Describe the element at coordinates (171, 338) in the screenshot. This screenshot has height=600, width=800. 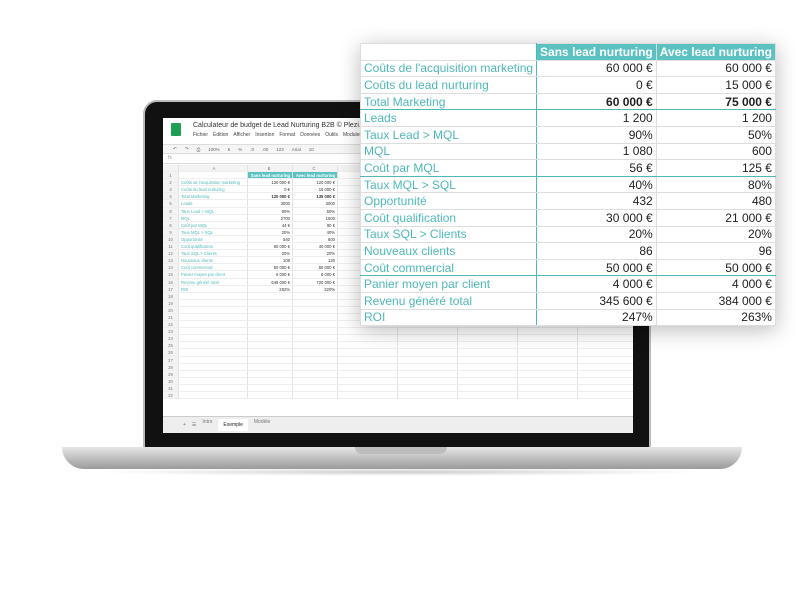
I see `row-number: 24` at that location.